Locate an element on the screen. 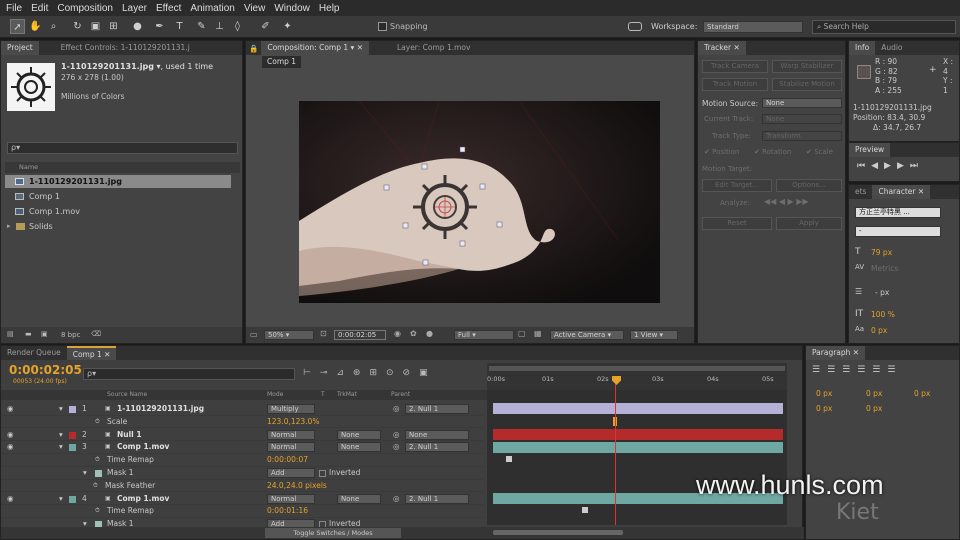 This screenshot has height=540, width=960. camera-tool-icon: ▣ is located at coordinates (95, 26).